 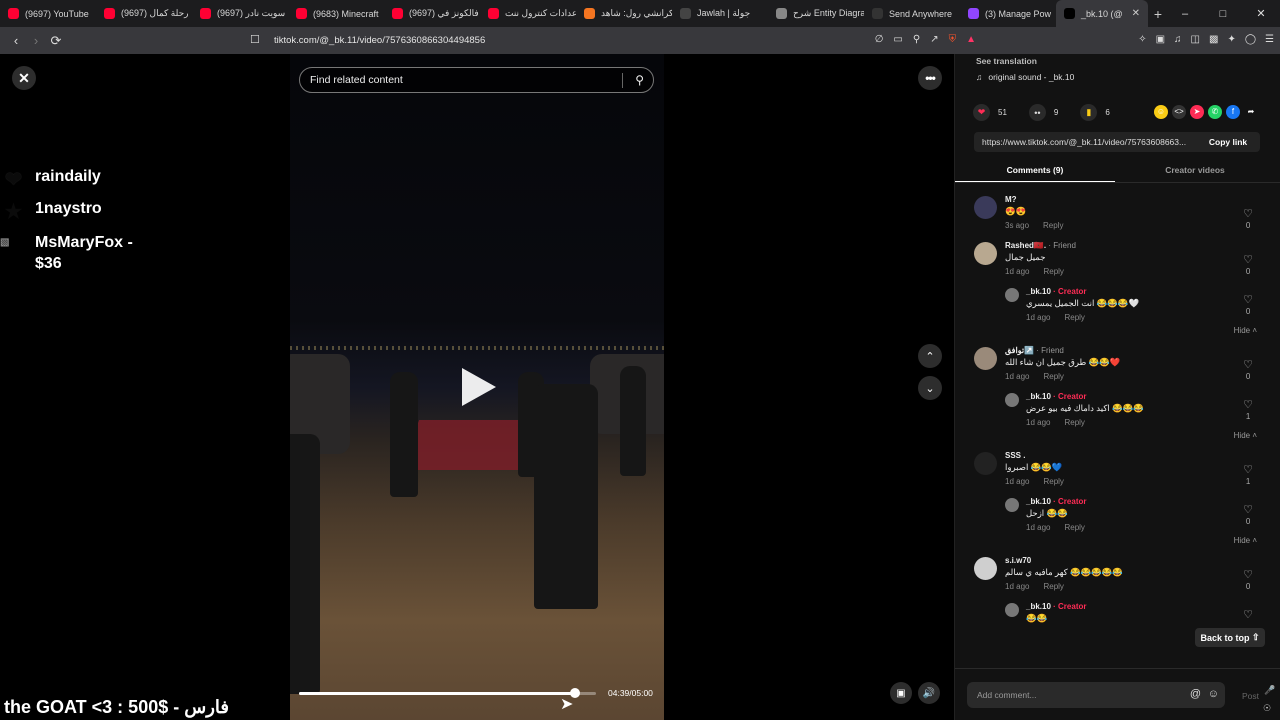 I want to click on comment-author: Rashed🇲🇦., so click(x=1025, y=245).